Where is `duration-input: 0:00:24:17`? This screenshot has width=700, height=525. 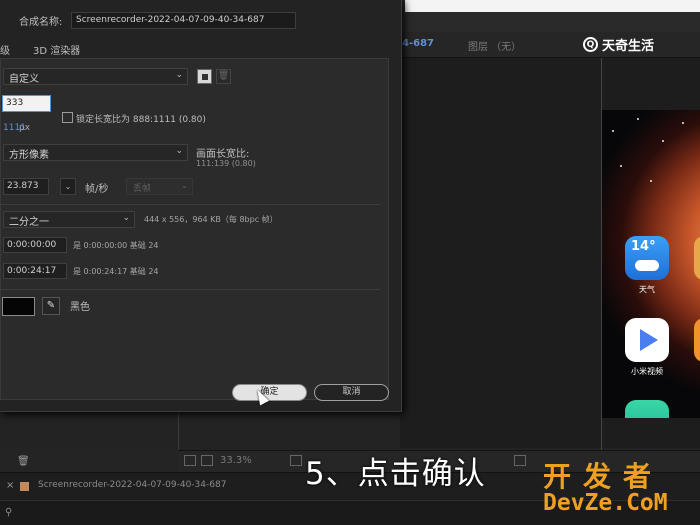 duration-input: 0:00:24:17 is located at coordinates (35, 271).